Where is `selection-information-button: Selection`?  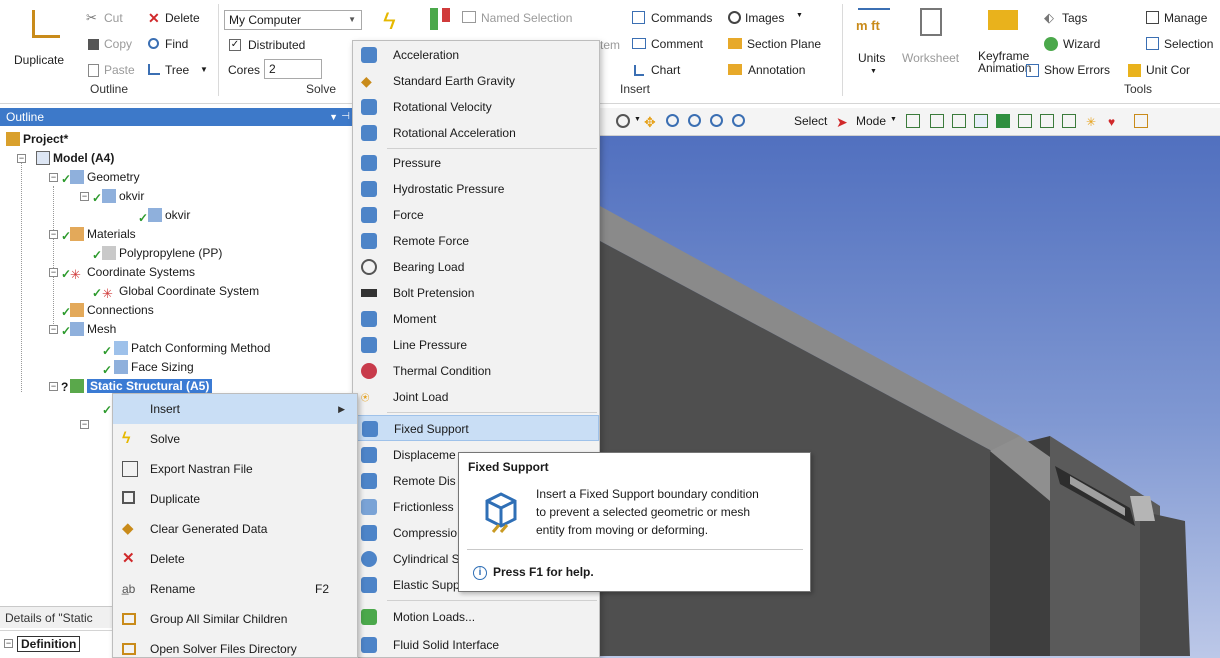 selection-information-button: Selection is located at coordinates (1183, 45).